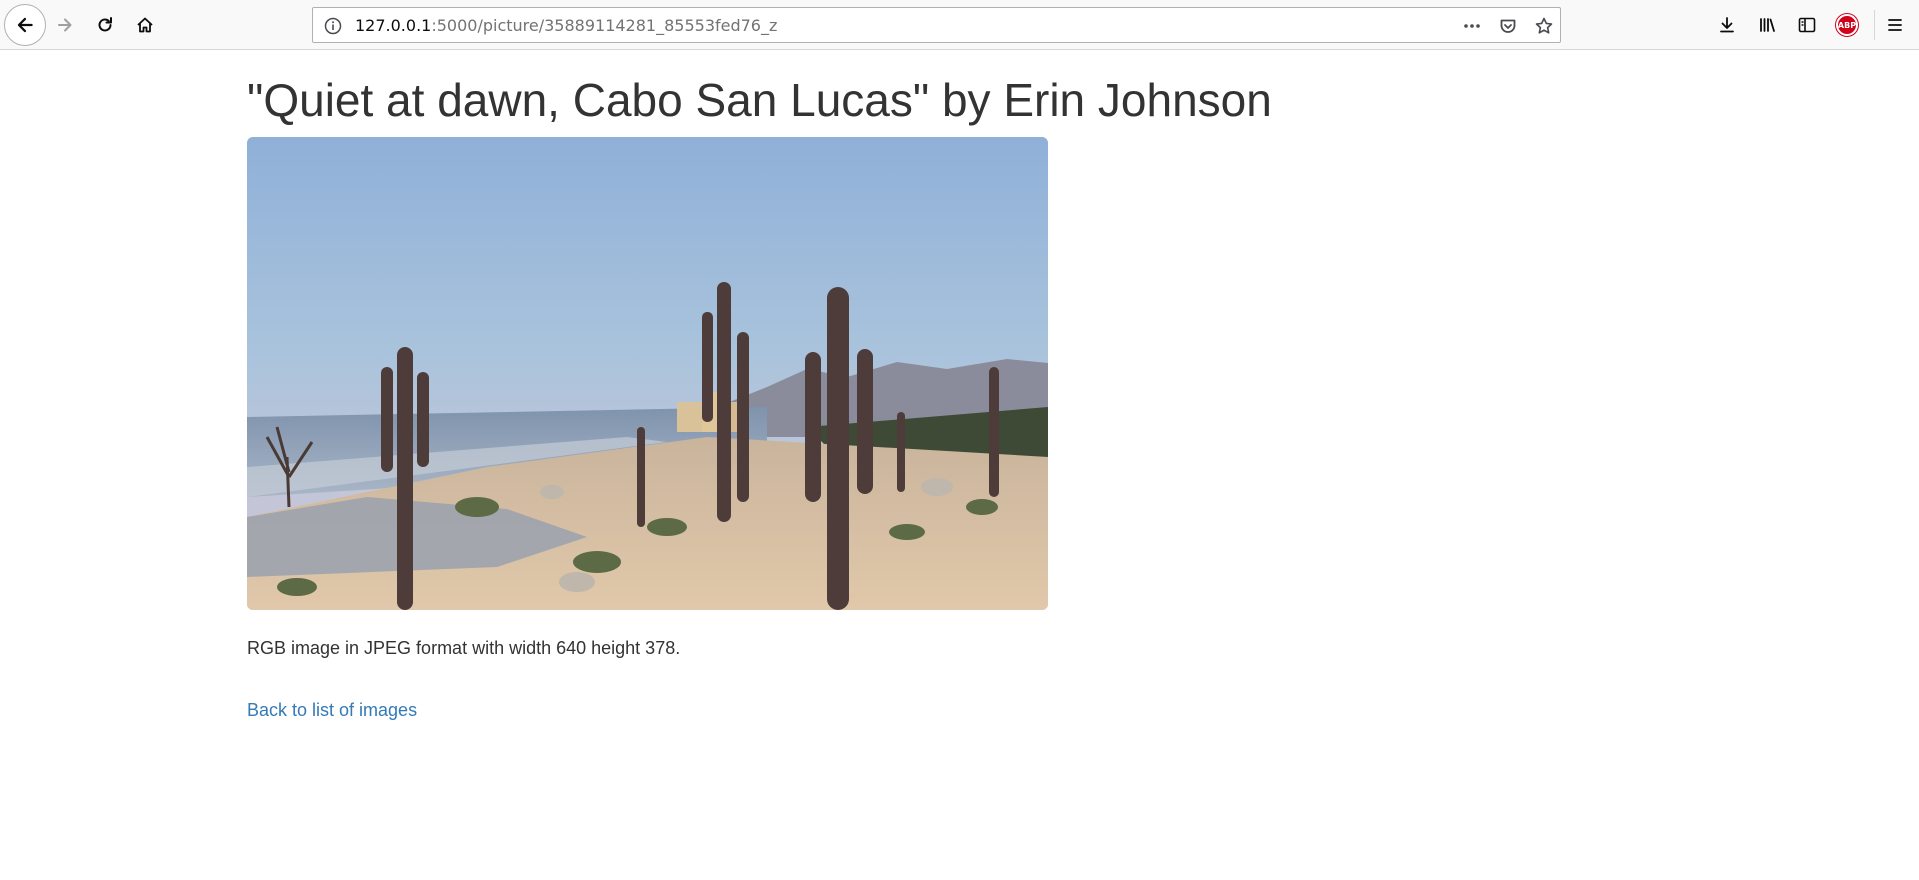 The image size is (1919, 880). I want to click on hamburger-menu-icon, so click(1895, 25).